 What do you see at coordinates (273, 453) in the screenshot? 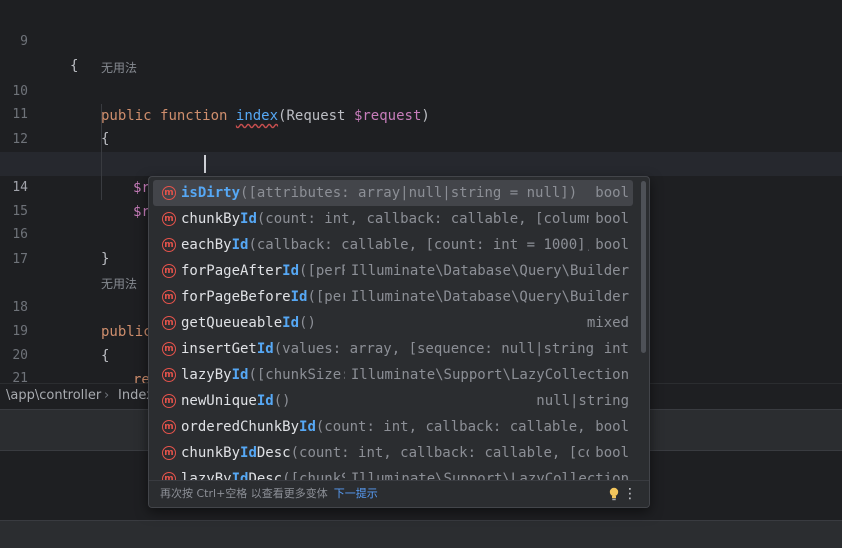
I see `item-name-suffix: Desc` at bounding box center [273, 453].